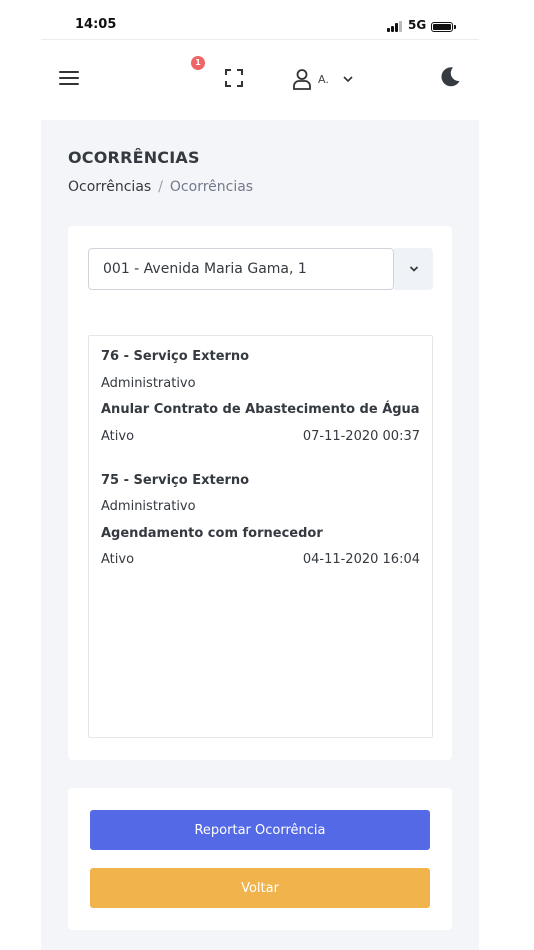 This screenshot has height=950, width=534. What do you see at coordinates (395, 26) in the screenshot?
I see `signal-icon` at bounding box center [395, 26].